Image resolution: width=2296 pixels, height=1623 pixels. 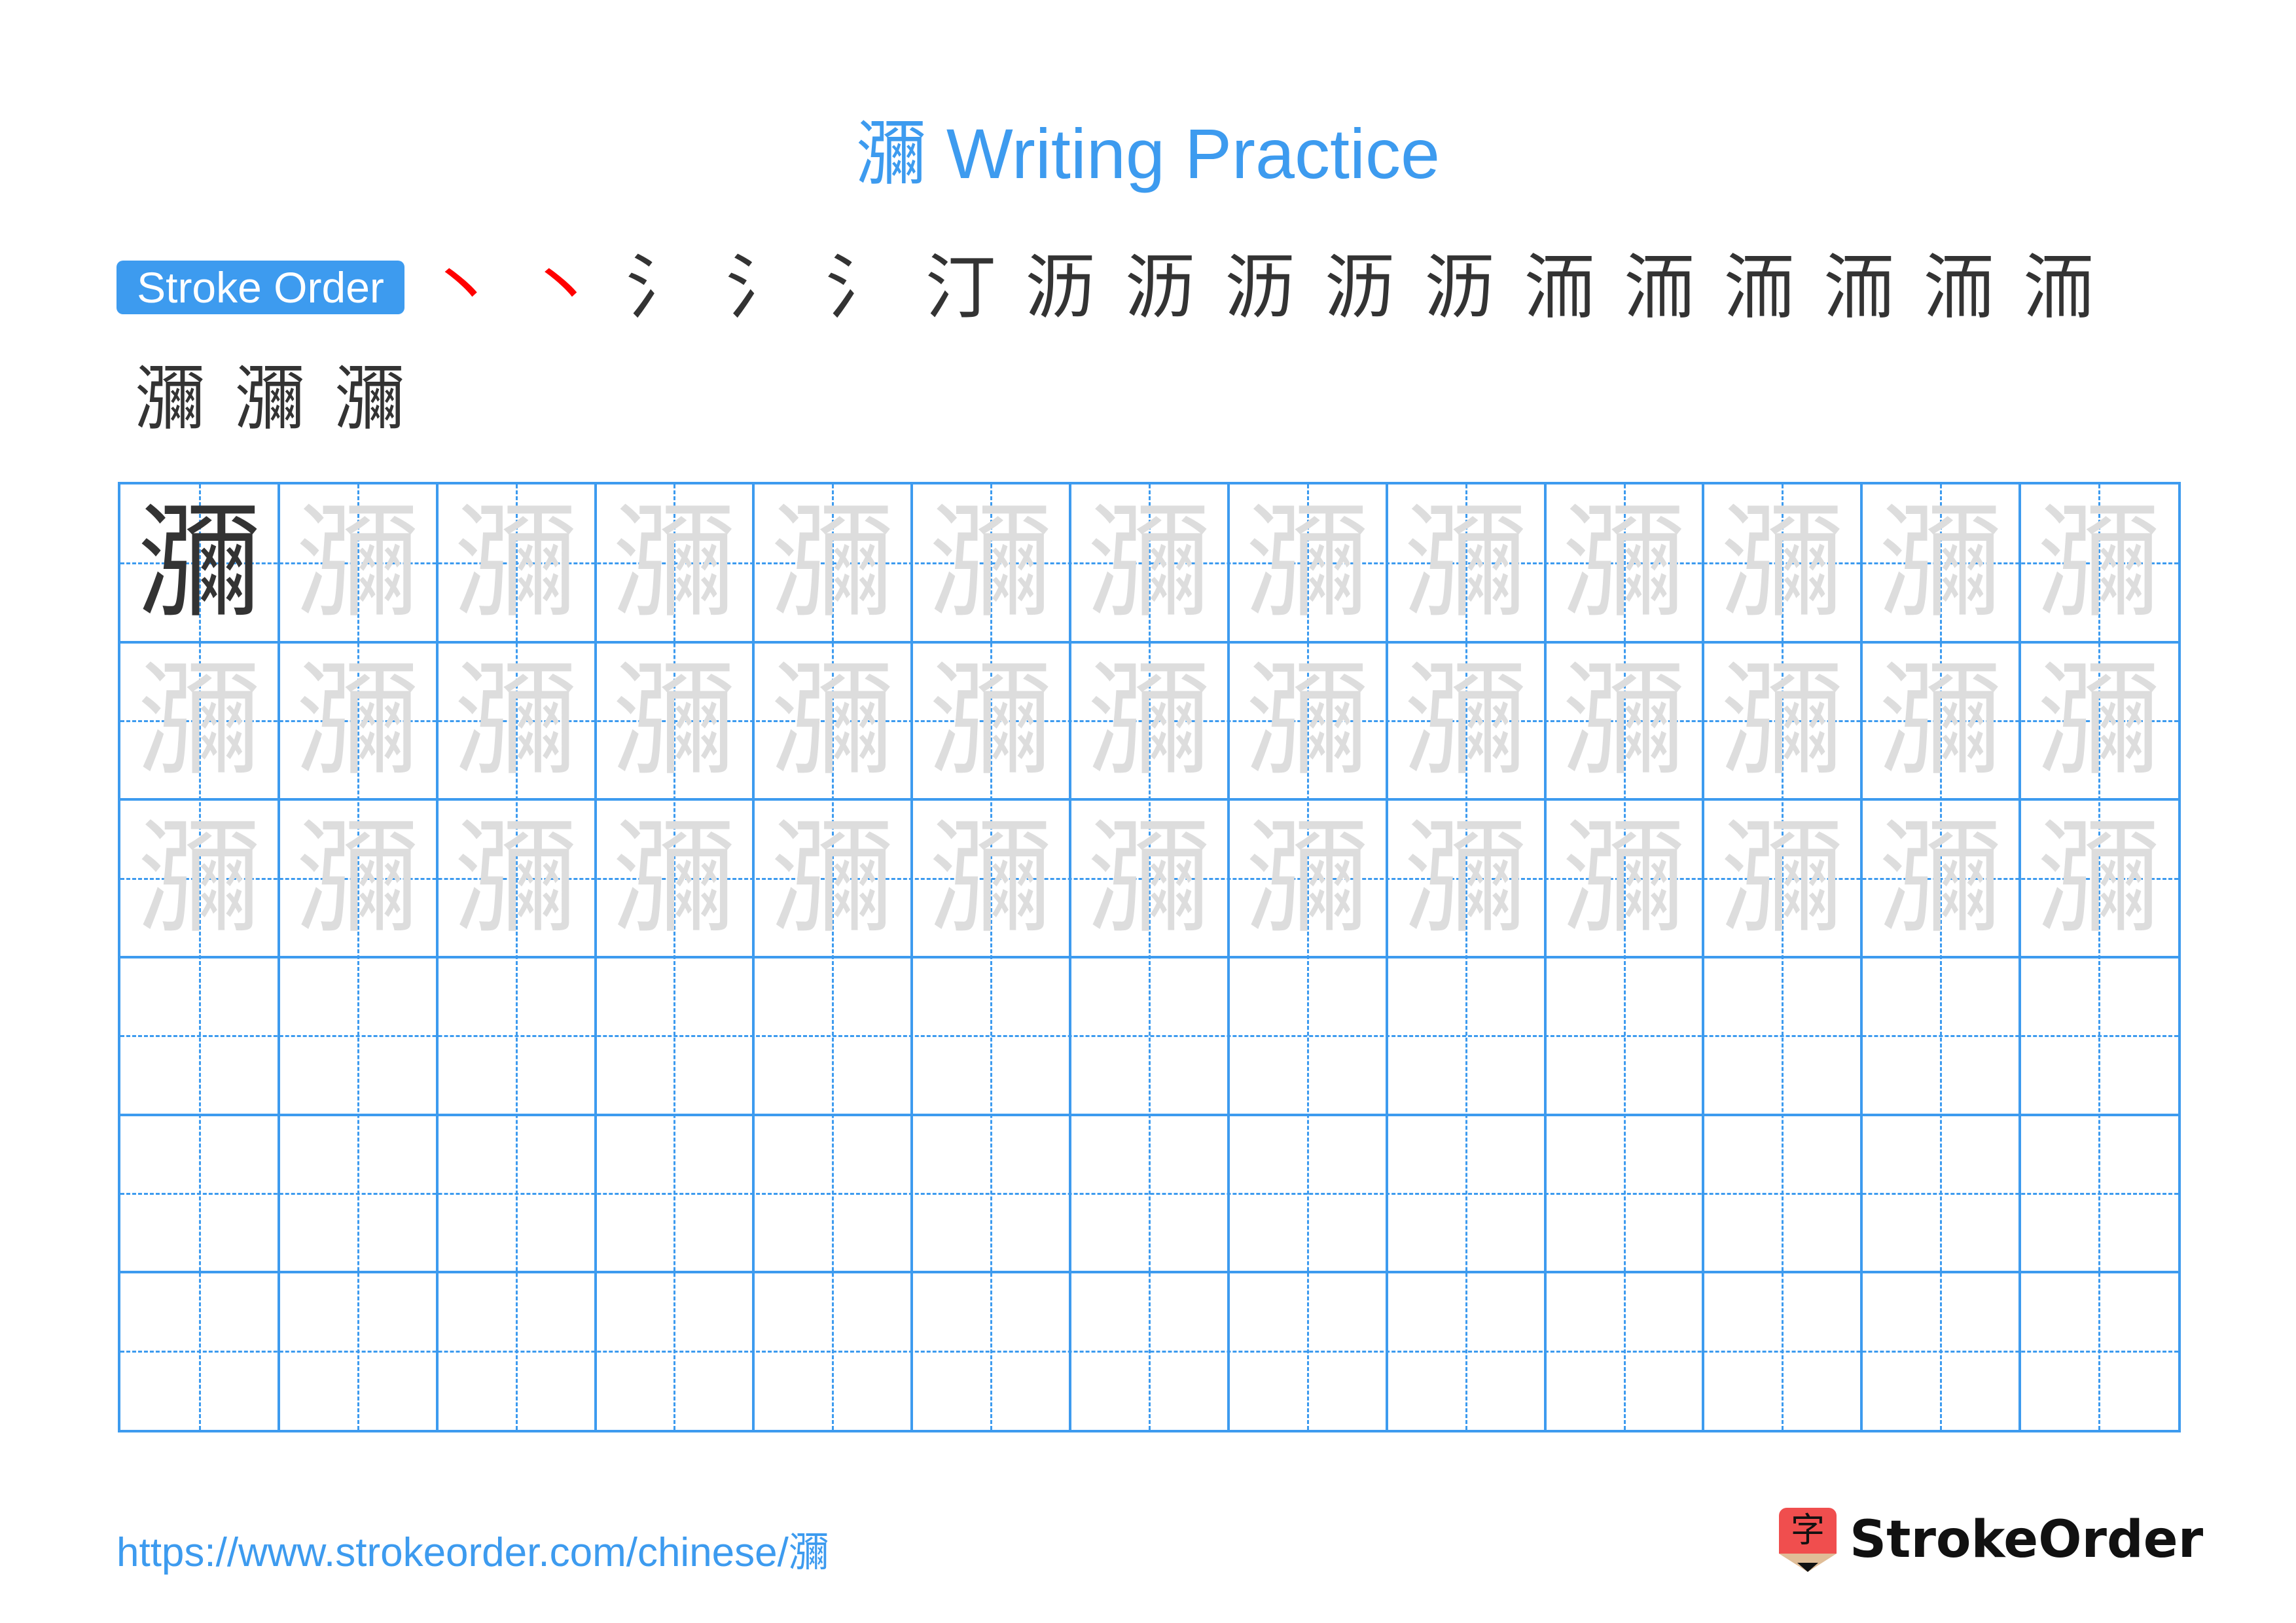 What do you see at coordinates (1148, 153) in the screenshot?
I see `page-title: 瀰 Writing Practice` at bounding box center [1148, 153].